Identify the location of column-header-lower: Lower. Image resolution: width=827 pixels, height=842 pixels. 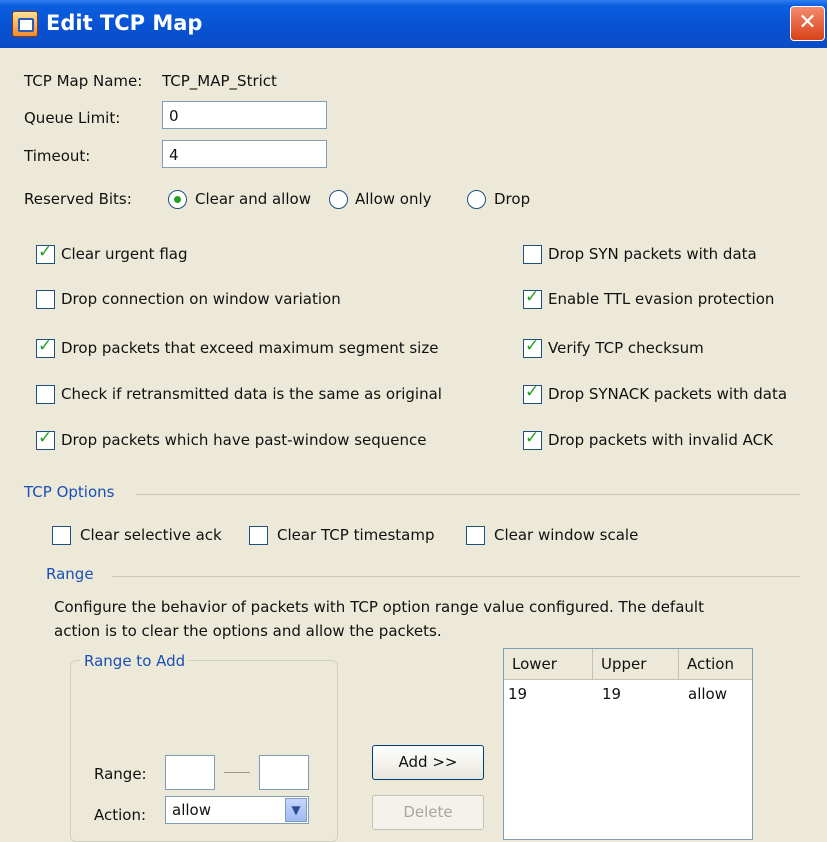
(548, 664).